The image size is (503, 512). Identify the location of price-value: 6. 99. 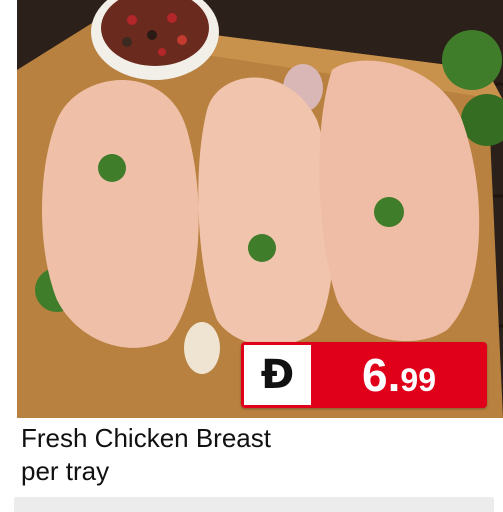
(399, 375).